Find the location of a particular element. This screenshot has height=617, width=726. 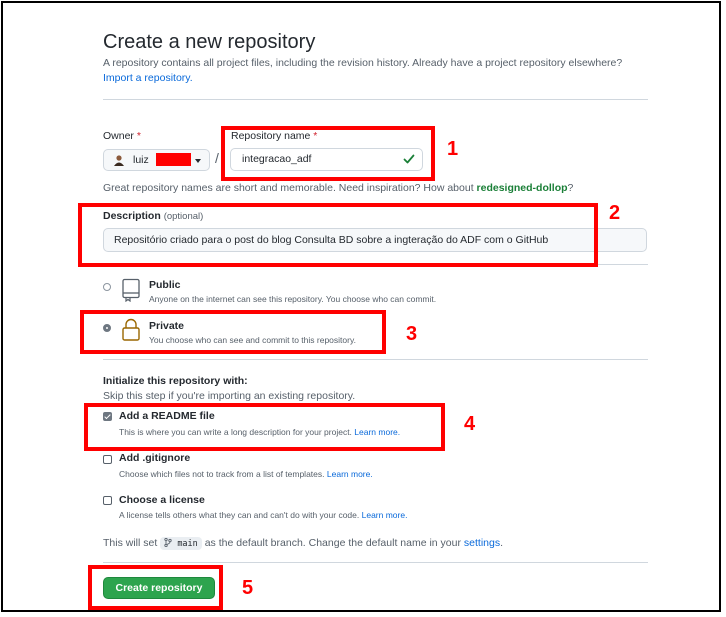

branch-name: main is located at coordinates (187, 544).